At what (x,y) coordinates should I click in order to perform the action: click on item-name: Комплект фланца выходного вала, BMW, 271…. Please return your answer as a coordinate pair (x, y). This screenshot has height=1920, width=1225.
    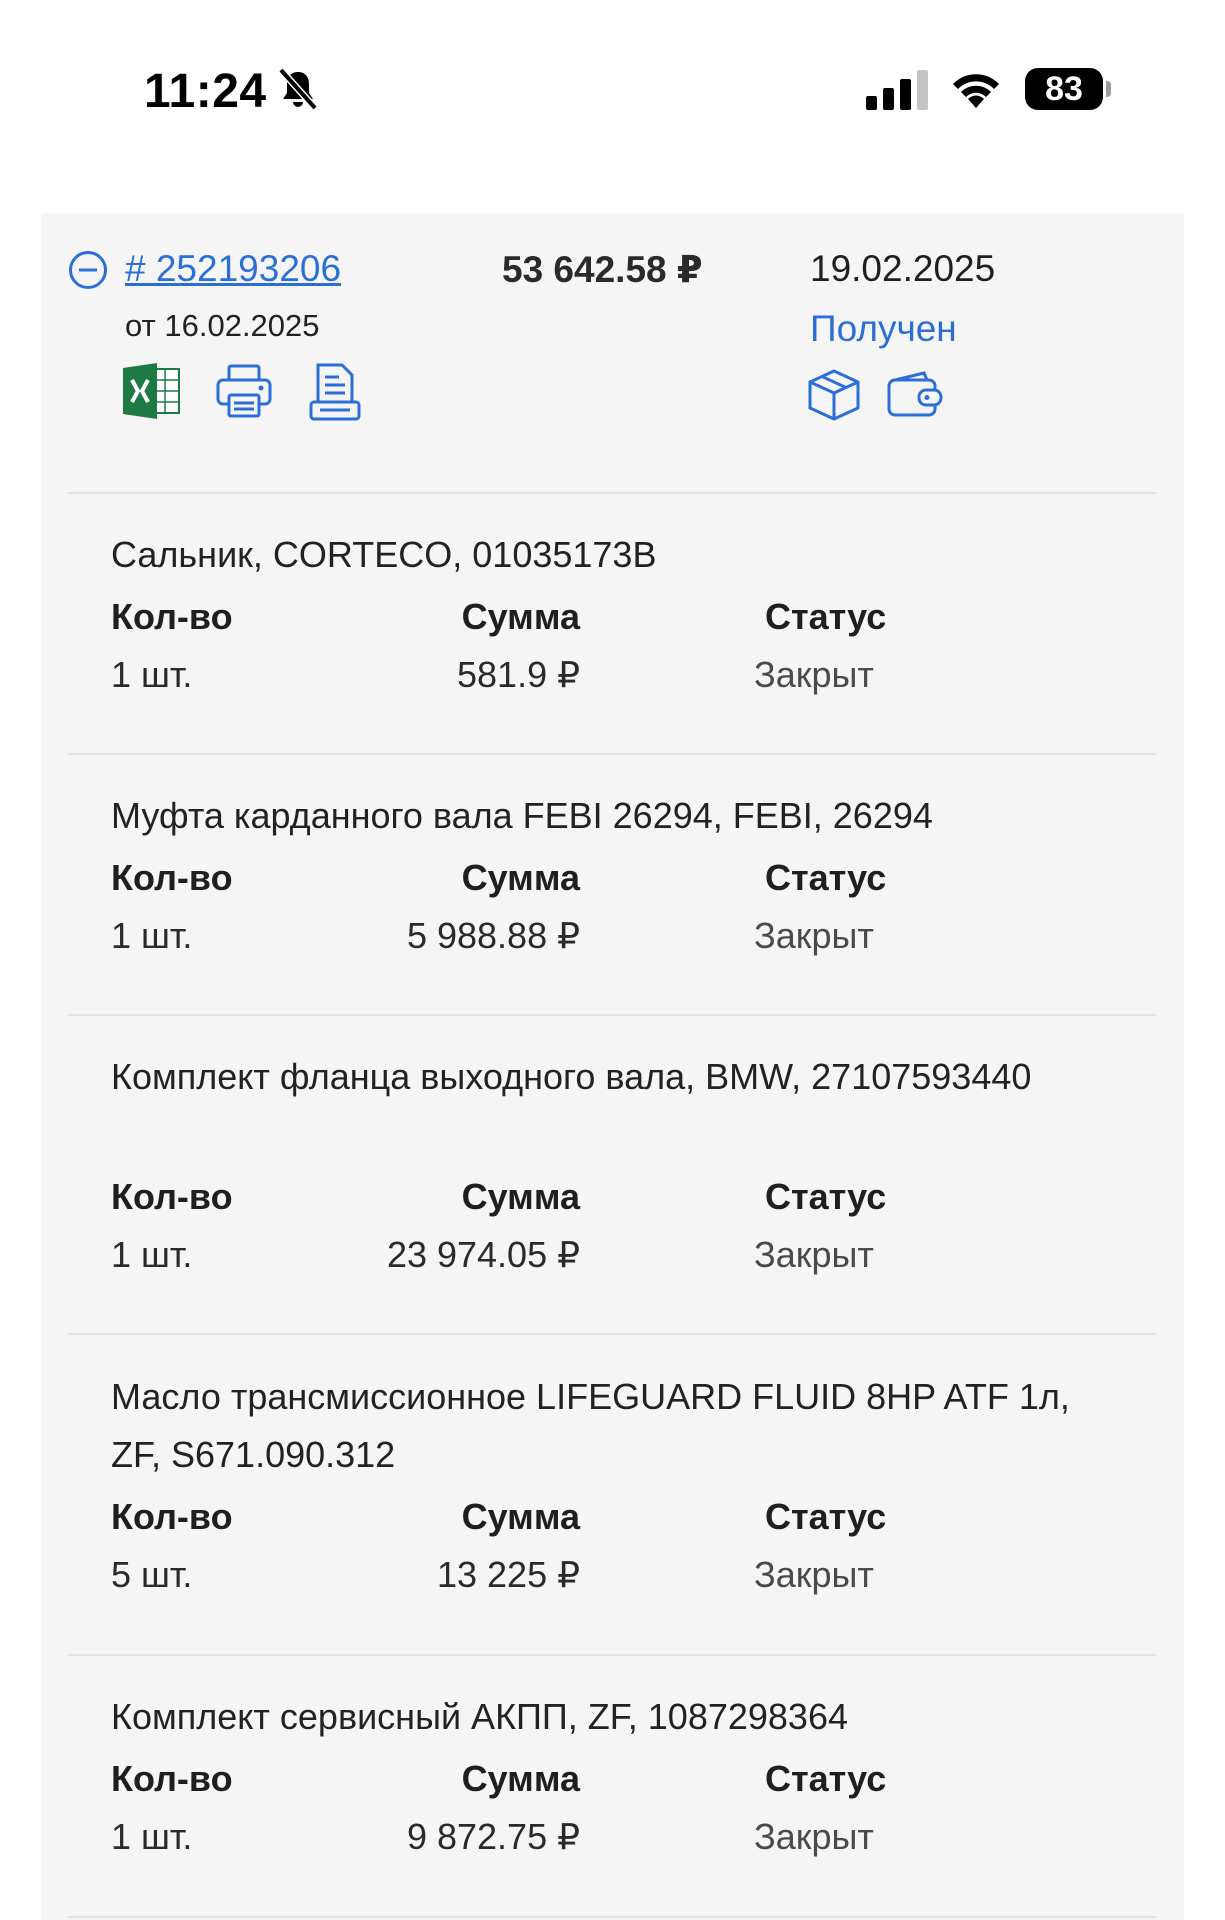
    Looking at the image, I should click on (571, 1076).